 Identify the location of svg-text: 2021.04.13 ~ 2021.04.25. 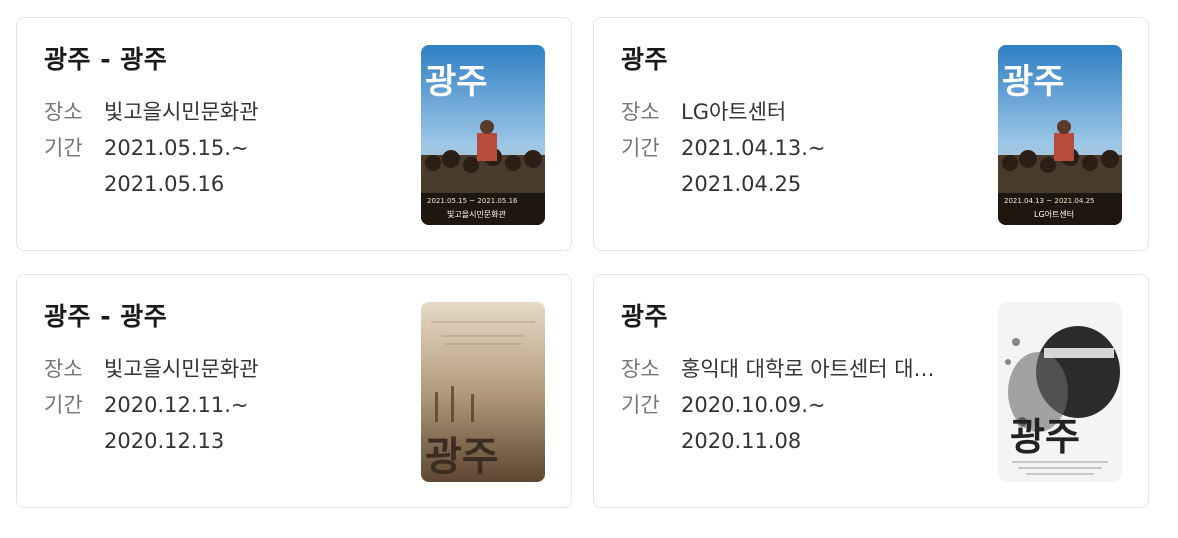
(1049, 201).